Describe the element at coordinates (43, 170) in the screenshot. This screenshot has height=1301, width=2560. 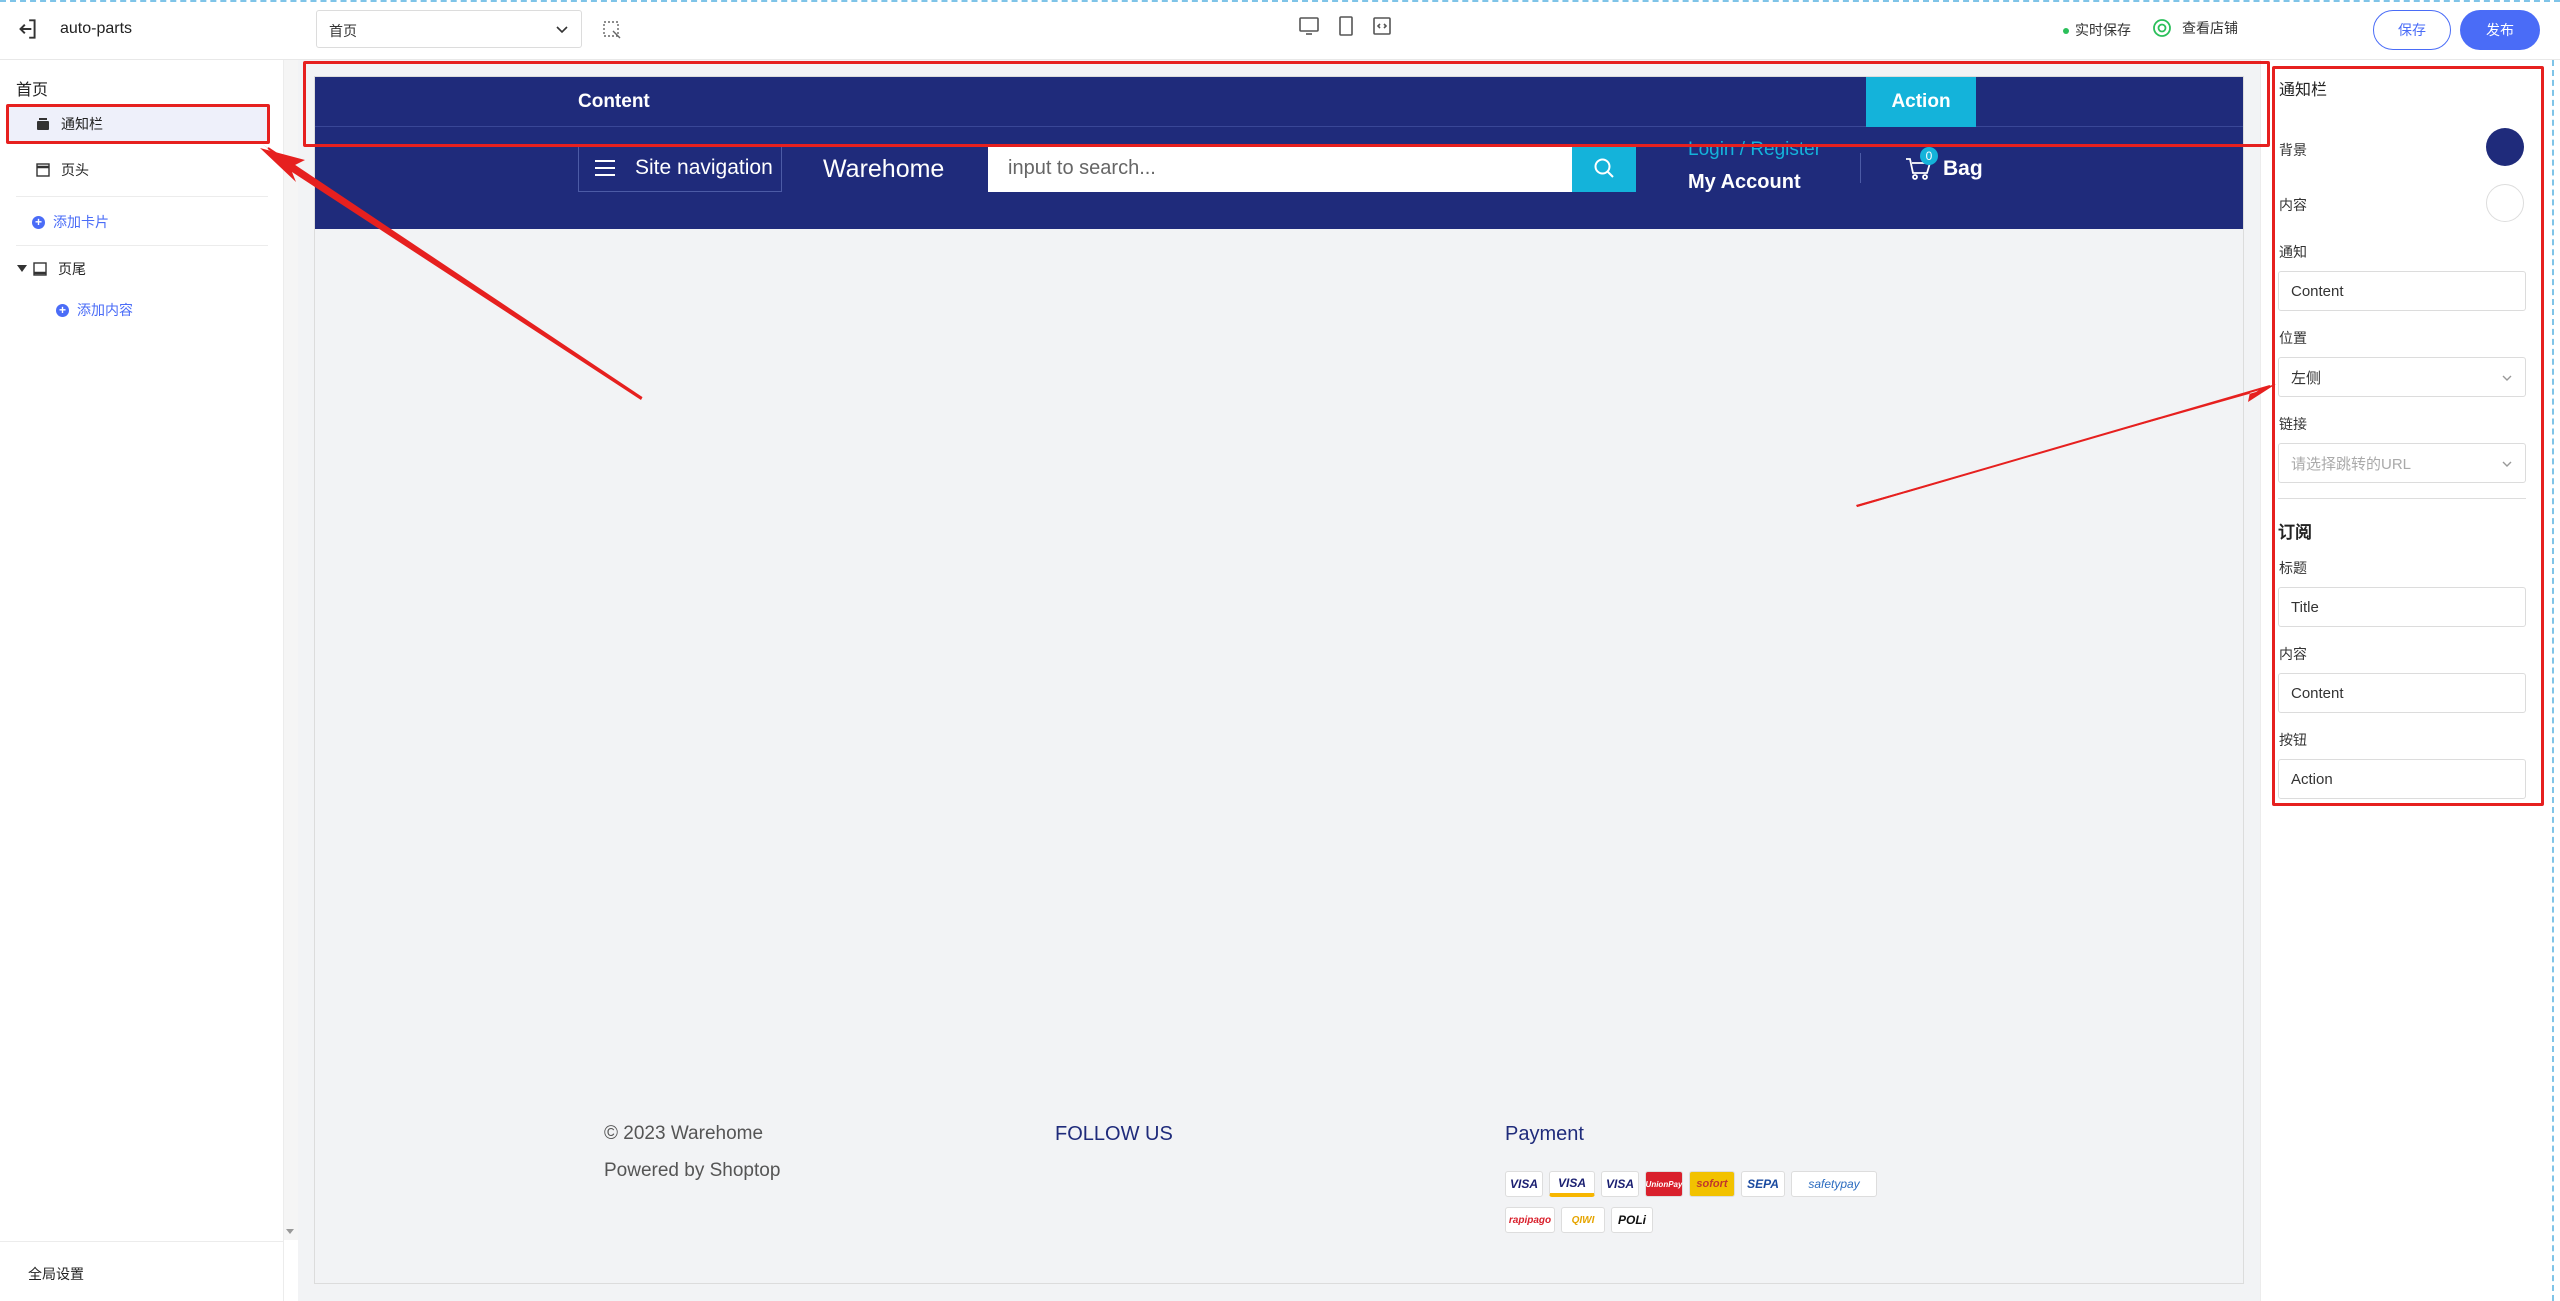
I see `header-icon` at that location.